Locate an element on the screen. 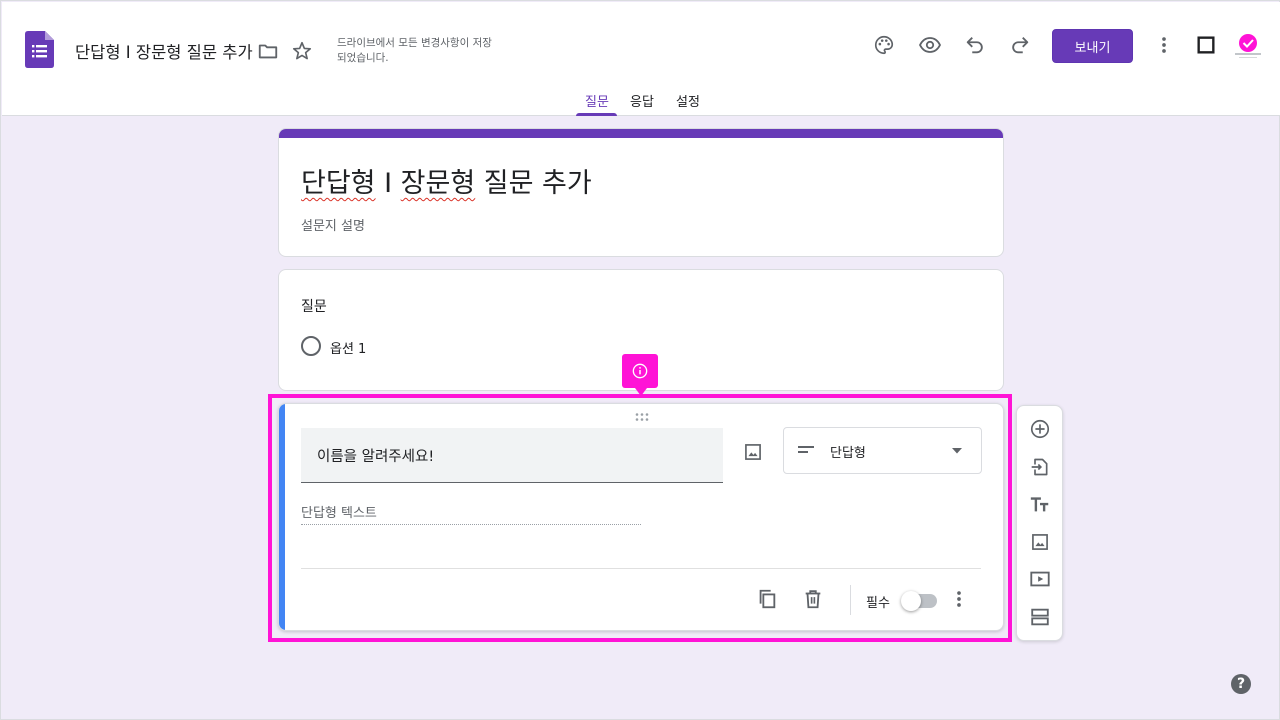 Image resolution: width=1280 pixels, height=720 pixels. tab-responses: 응답 is located at coordinates (642, 100).